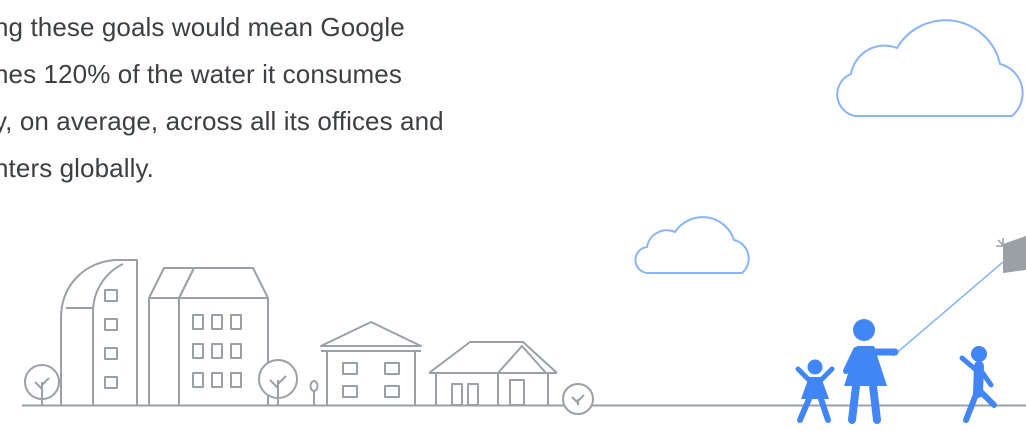 The image size is (1026, 431). What do you see at coordinates (930, 68) in the screenshot?
I see `large-cloud-icon` at bounding box center [930, 68].